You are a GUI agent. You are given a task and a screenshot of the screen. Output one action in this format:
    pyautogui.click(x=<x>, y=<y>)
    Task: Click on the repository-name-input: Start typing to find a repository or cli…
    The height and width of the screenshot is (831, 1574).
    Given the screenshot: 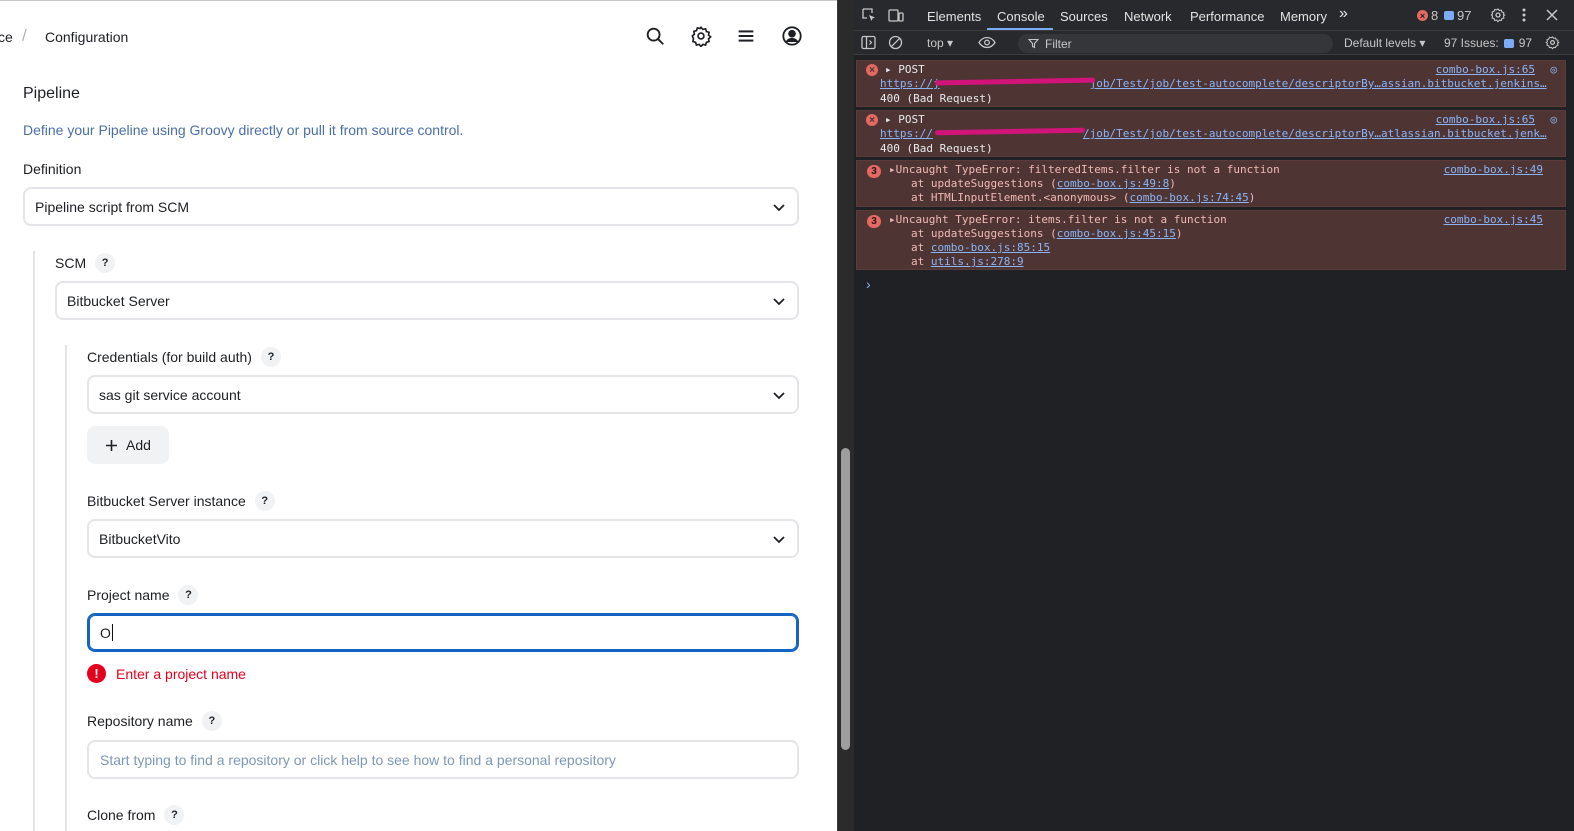 What is the action you would take?
    pyautogui.click(x=443, y=759)
    